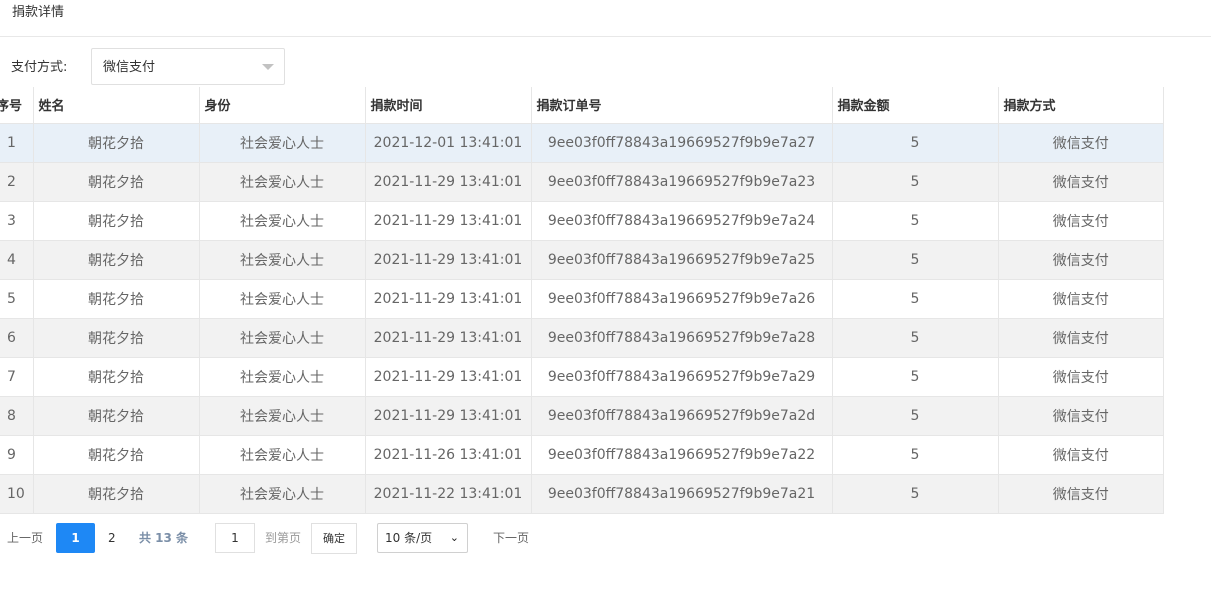  I want to click on cell-order-number: 9ee03f0ff78843a19669527f9b9e7a26, so click(681, 298).